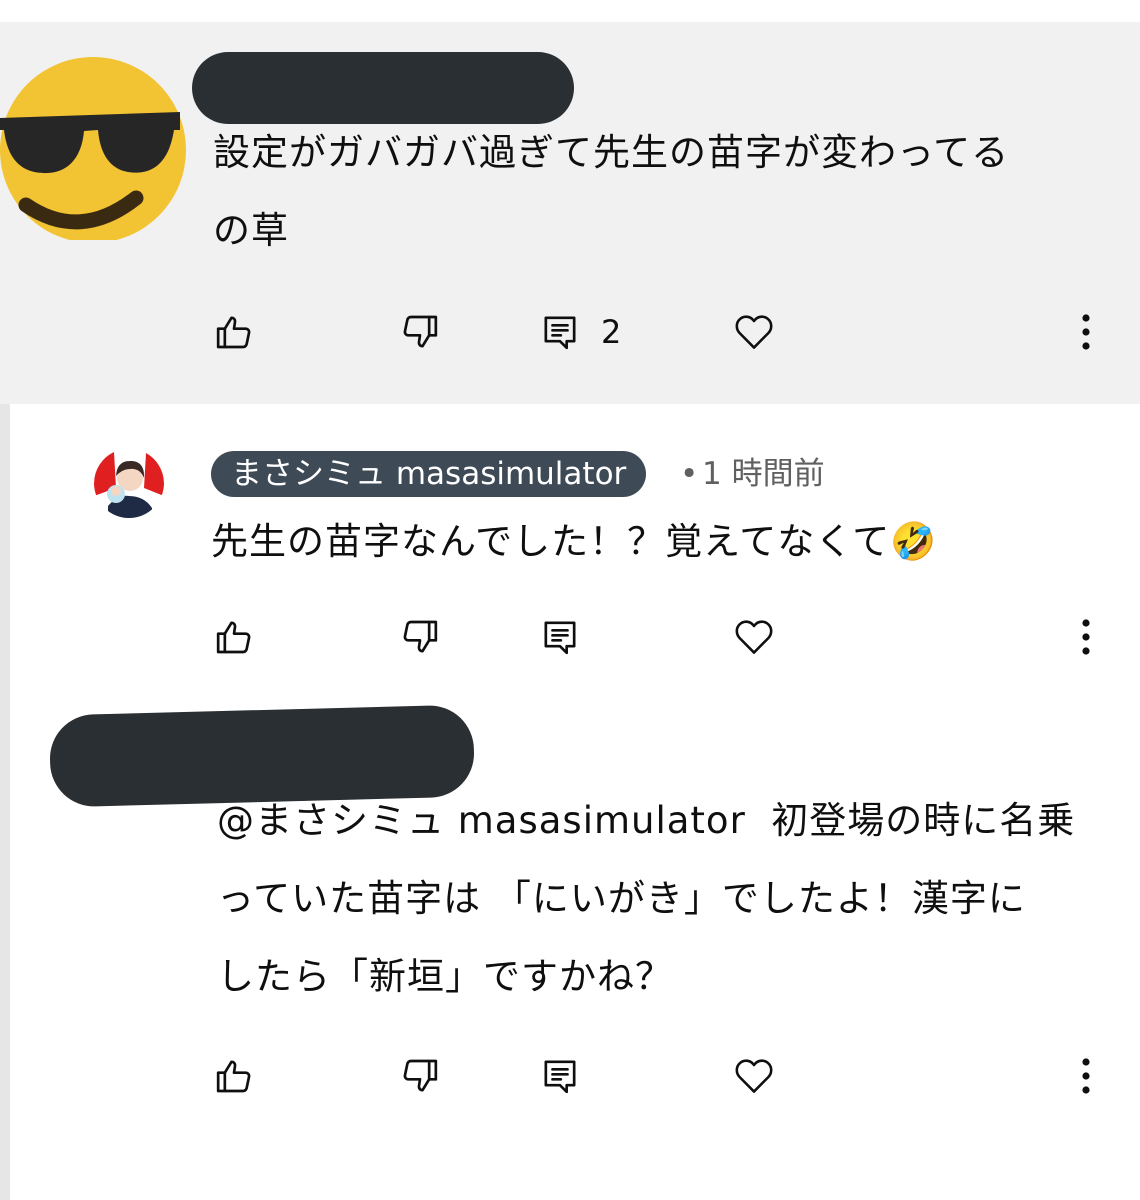 This screenshot has width=1140, height=1200. Describe the element at coordinates (570, 11) in the screenshot. I see `top-band` at that location.